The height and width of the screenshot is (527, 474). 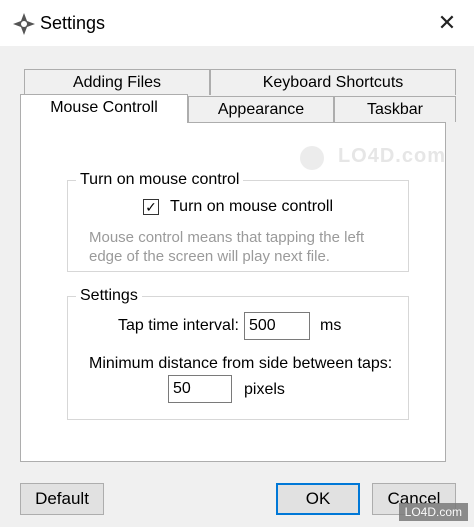 I want to click on tab-appearance: Appearance, so click(x=261, y=109).